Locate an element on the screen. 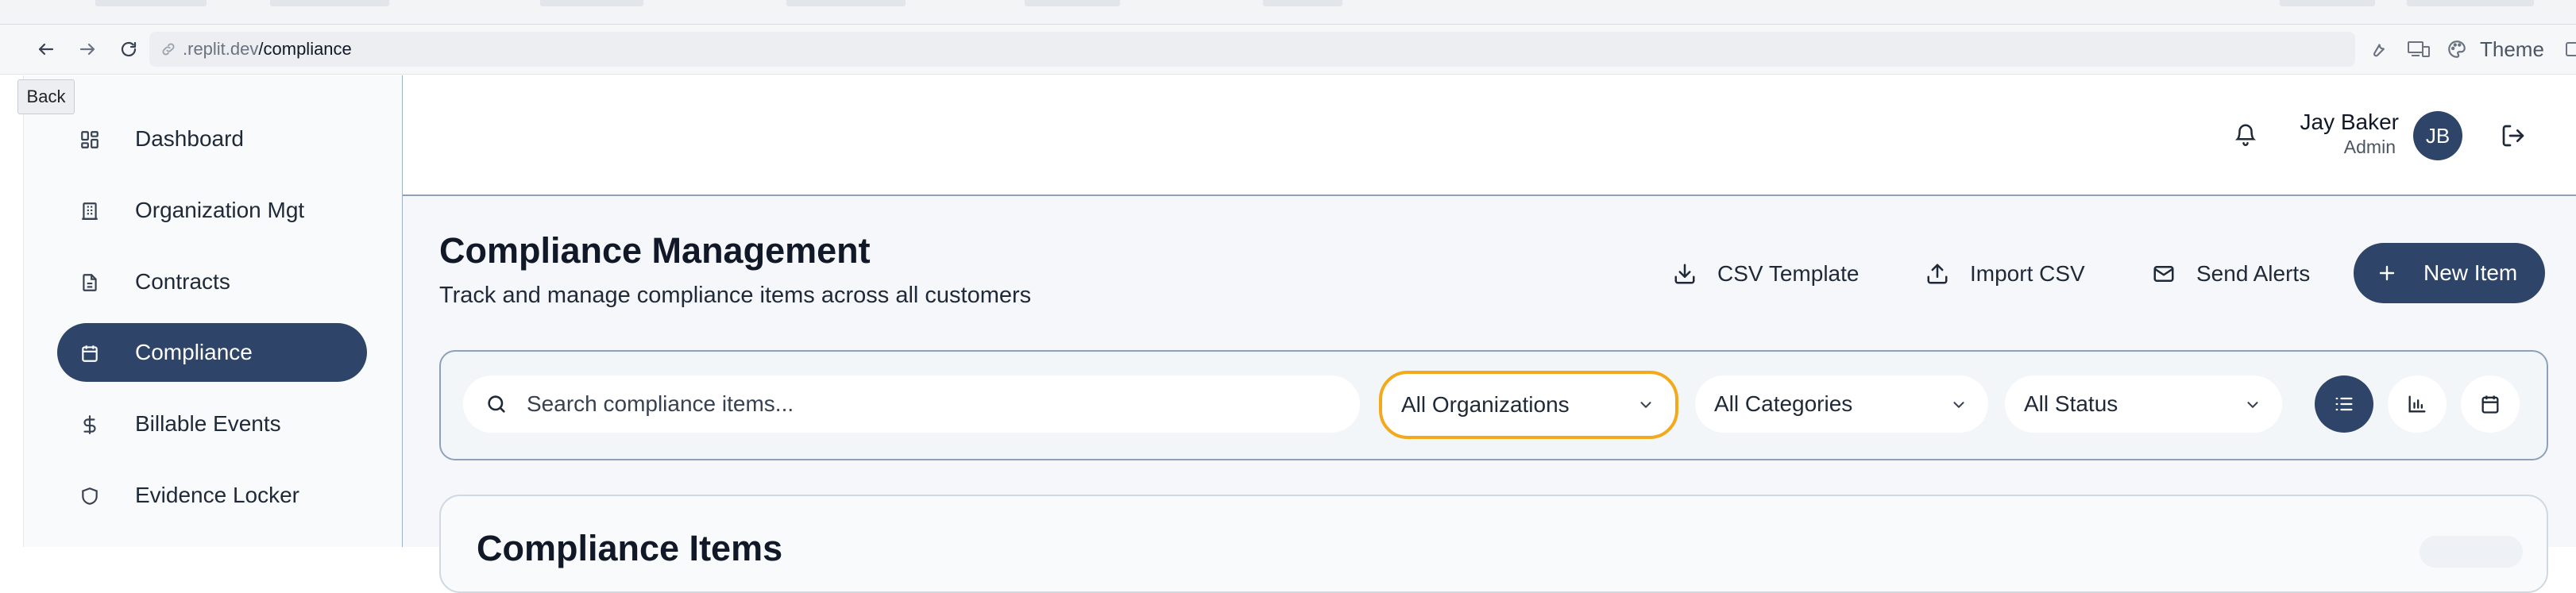  sidebar-item-billable-events: Billable Events is located at coordinates (212, 424).